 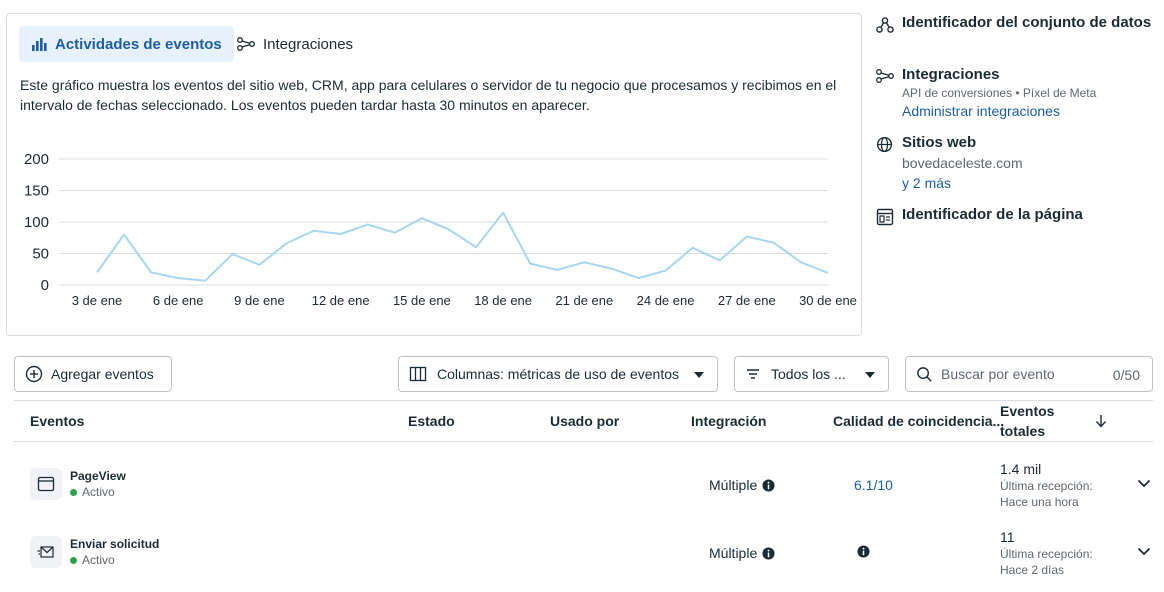 I want to click on x-tick-label: 12 de ene, so click(x=341, y=300).